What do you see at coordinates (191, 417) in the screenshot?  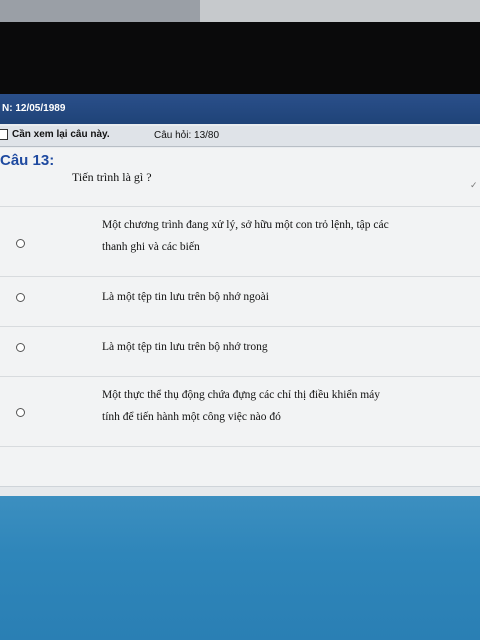 I see `option-text-line2: tính để tiến hành một công việc nào đó` at bounding box center [191, 417].